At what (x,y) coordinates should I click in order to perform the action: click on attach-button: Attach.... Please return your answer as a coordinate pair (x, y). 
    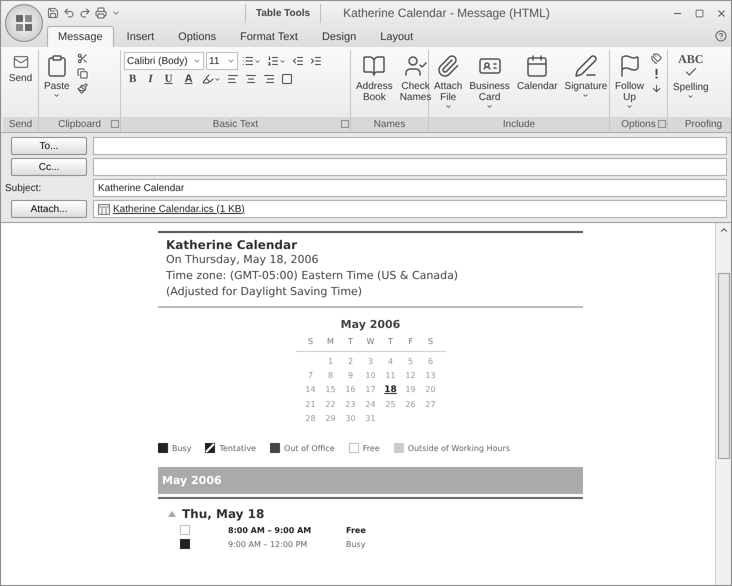
    Looking at the image, I should click on (49, 209).